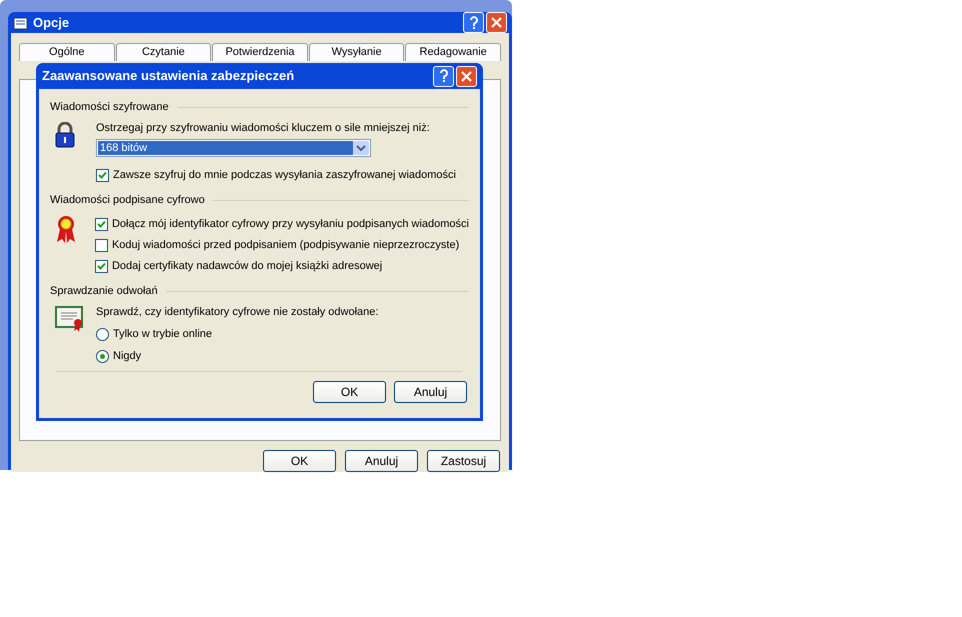 The width and height of the screenshot is (962, 617). Describe the element at coordinates (21, 22) in the screenshot. I see `window-icon` at that location.